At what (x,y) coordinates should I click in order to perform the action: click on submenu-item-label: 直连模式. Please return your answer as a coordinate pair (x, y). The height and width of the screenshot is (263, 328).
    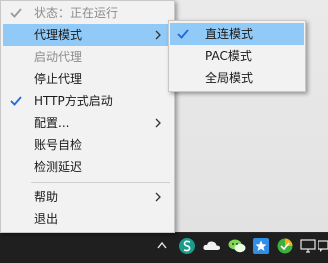
    Looking at the image, I should click on (229, 34).